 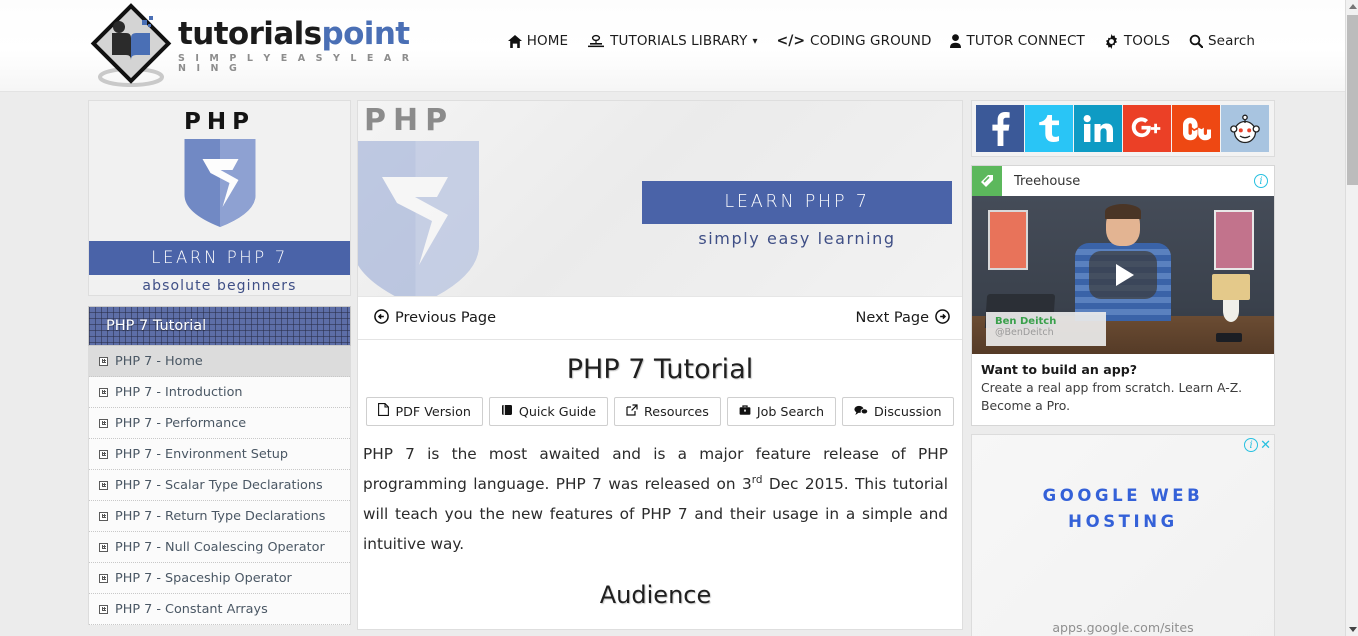 What do you see at coordinates (676, 411) in the screenshot?
I see `resources-label: Resources` at bounding box center [676, 411].